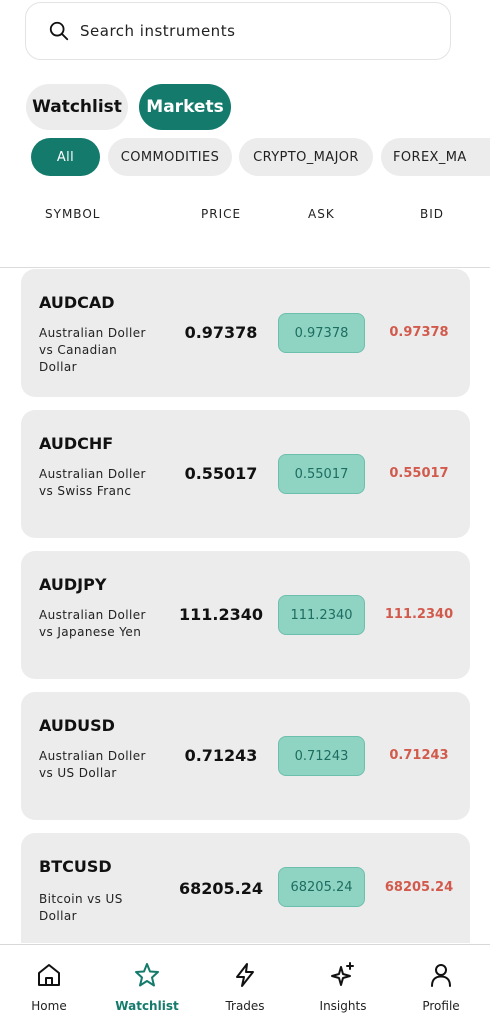  What do you see at coordinates (343, 1006) in the screenshot?
I see `nav-label-insights: Insights` at bounding box center [343, 1006].